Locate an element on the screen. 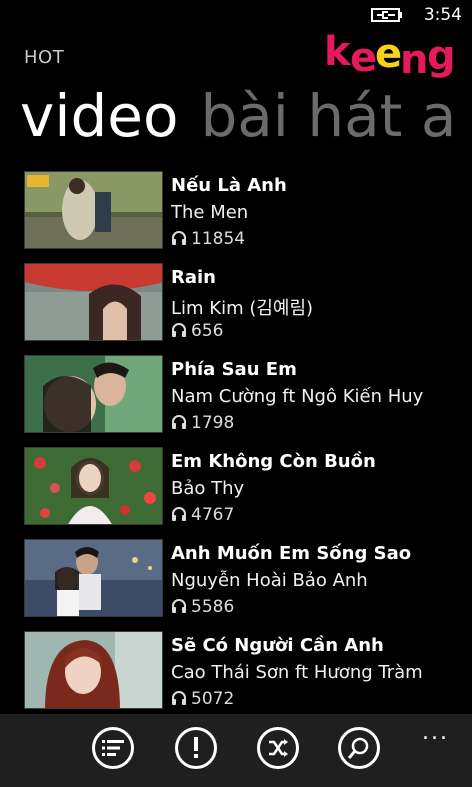  video-play-count: 5072 is located at coordinates (202, 699).